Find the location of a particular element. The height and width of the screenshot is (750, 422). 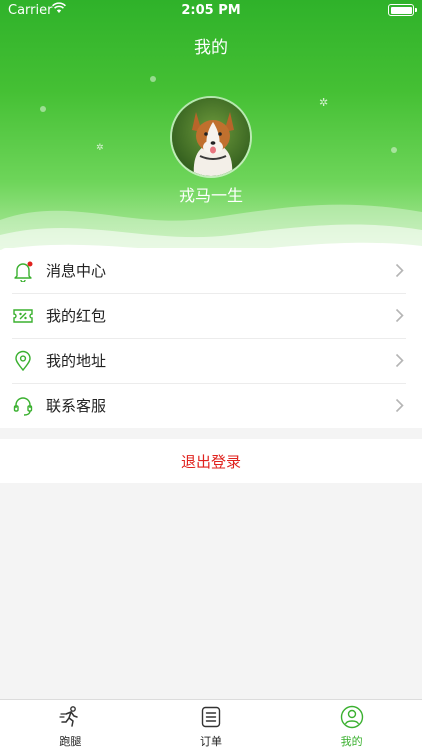

clock: 2:05 PM is located at coordinates (211, 10).